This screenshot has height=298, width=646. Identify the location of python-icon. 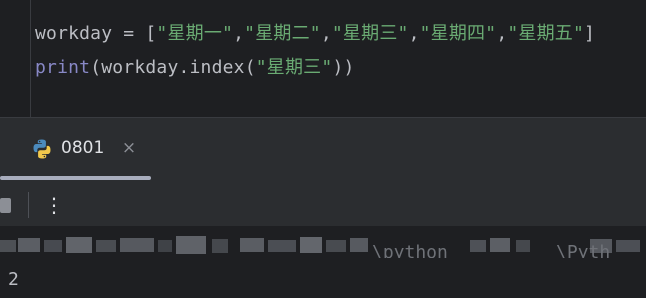
(42, 149).